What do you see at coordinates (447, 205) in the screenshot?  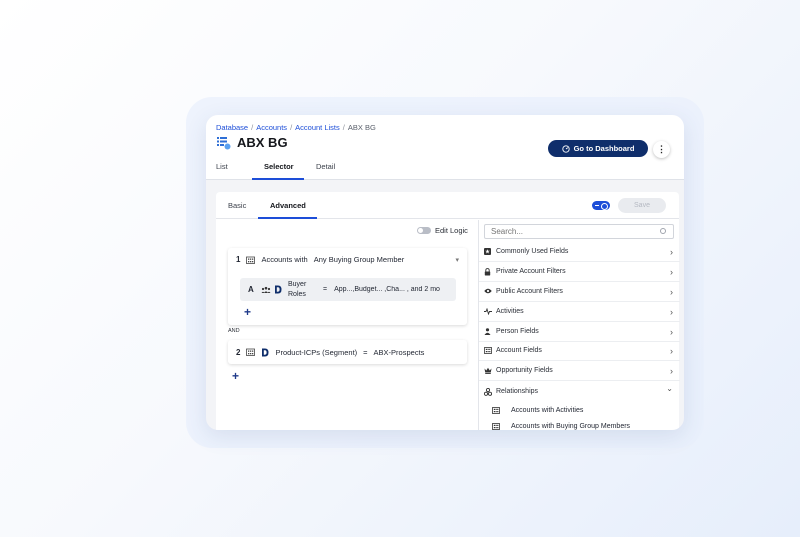 I see `subtab-bar: Basic Advanced Save` at bounding box center [447, 205].